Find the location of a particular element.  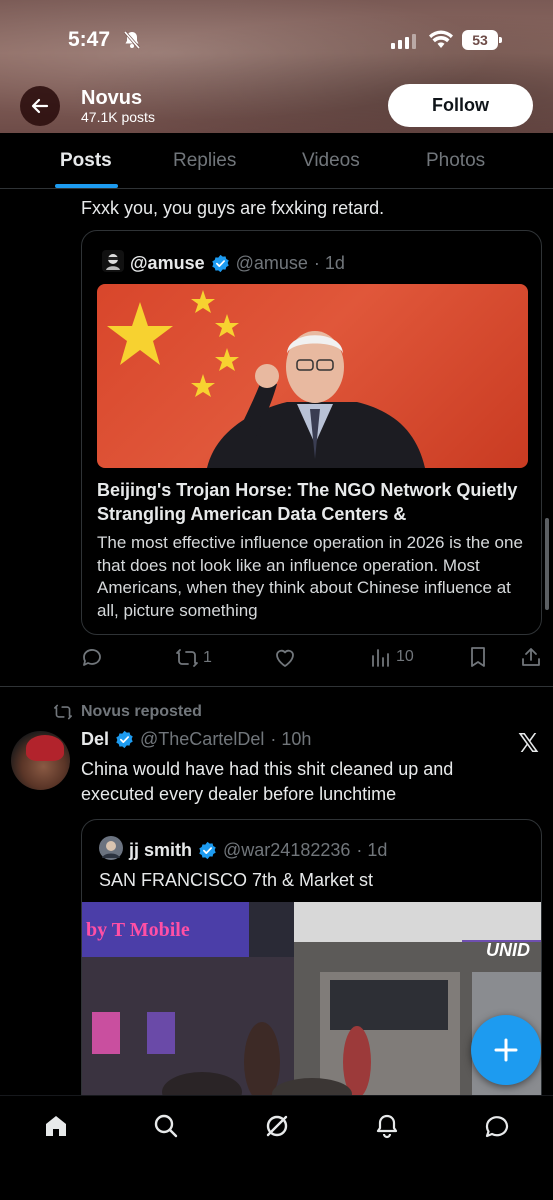

share-button is located at coordinates (531, 657).